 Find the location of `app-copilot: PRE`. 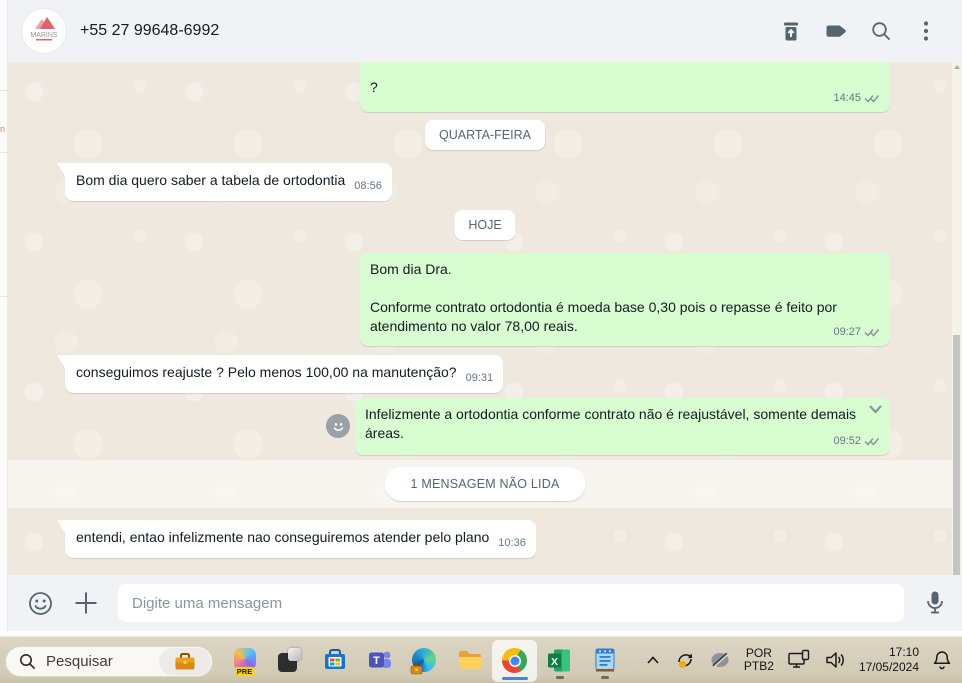

app-copilot: PRE is located at coordinates (244, 660).